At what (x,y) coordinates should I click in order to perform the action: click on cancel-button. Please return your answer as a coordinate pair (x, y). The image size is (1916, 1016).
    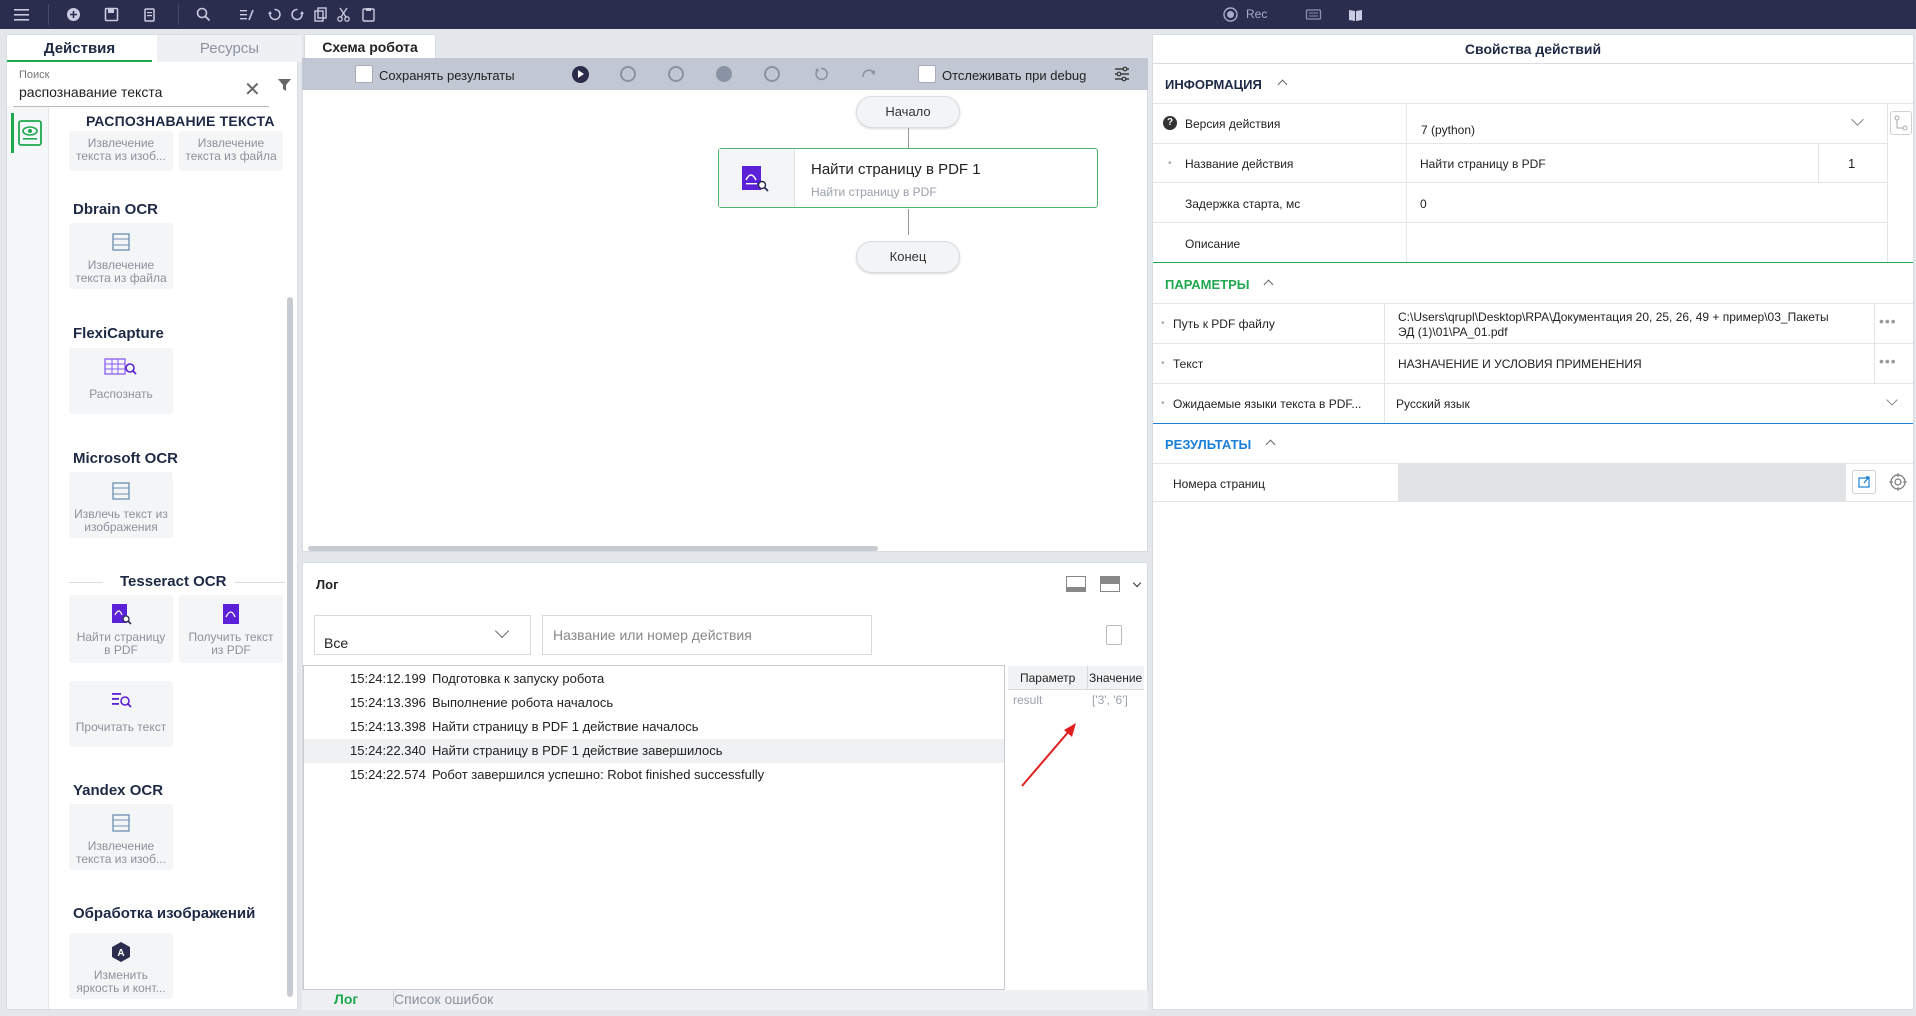
    Looking at the image, I should click on (772, 74).